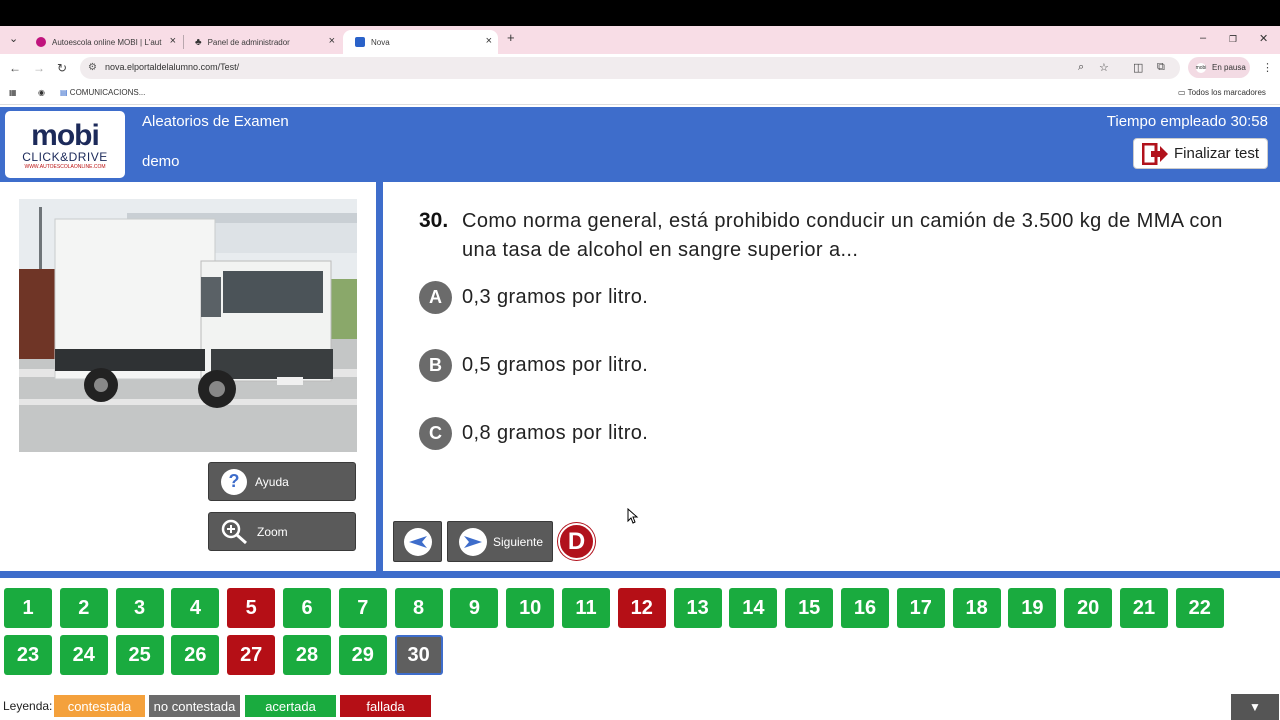 Image resolution: width=1280 pixels, height=720 pixels. What do you see at coordinates (41, 92) in the screenshot?
I see `globe-icon: ◉` at bounding box center [41, 92].